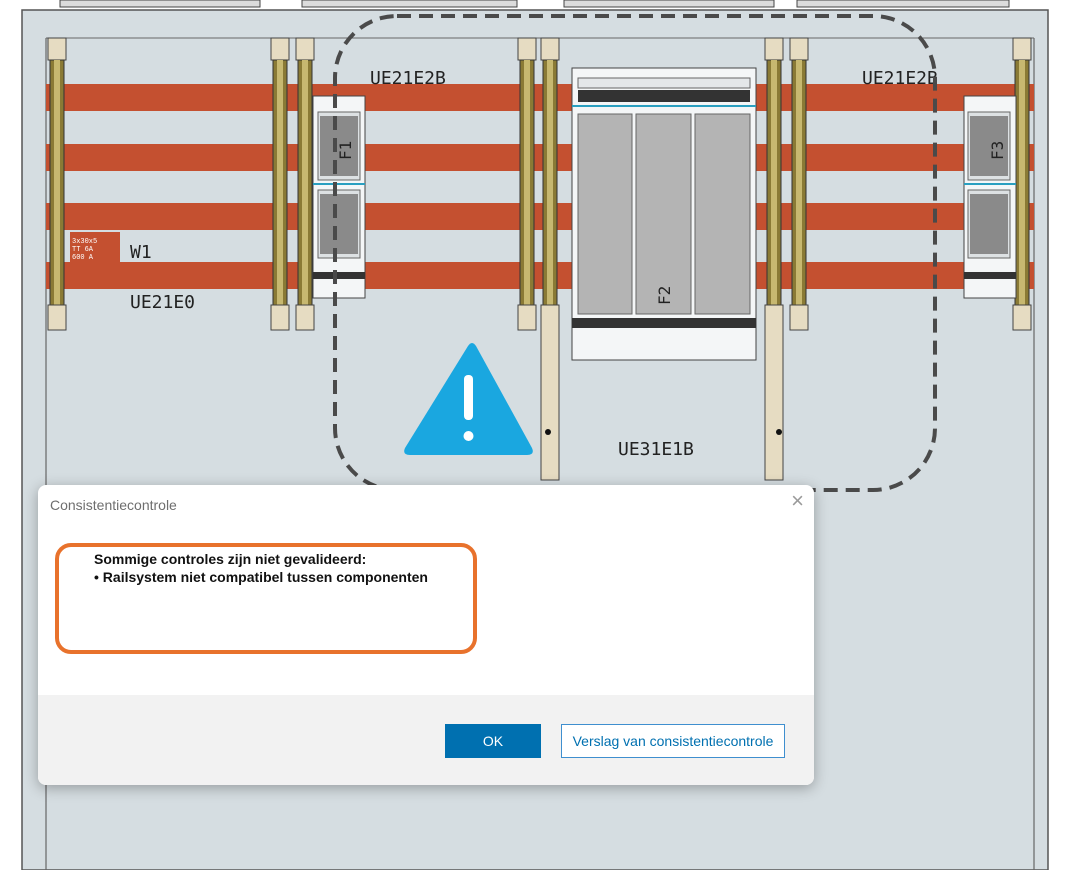  I want to click on rating-plate: 3x30x5 TT 6A 600 A, so click(95, 247).